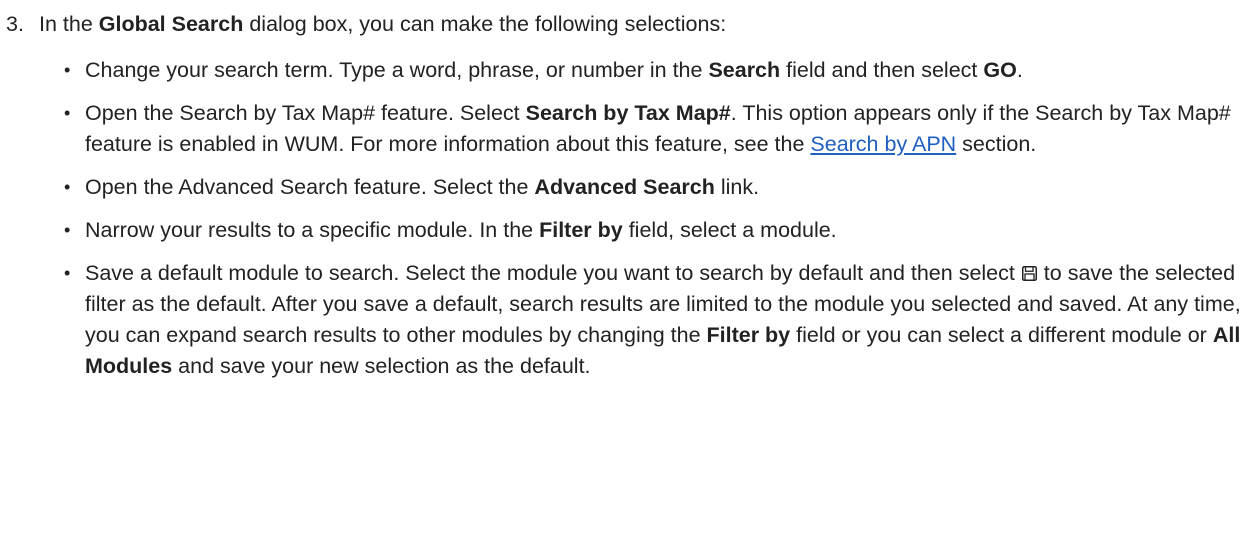 Image resolution: width=1254 pixels, height=548 pixels. What do you see at coordinates (624, 187) in the screenshot?
I see `advanced-search-label: Advanced Search` at bounding box center [624, 187].